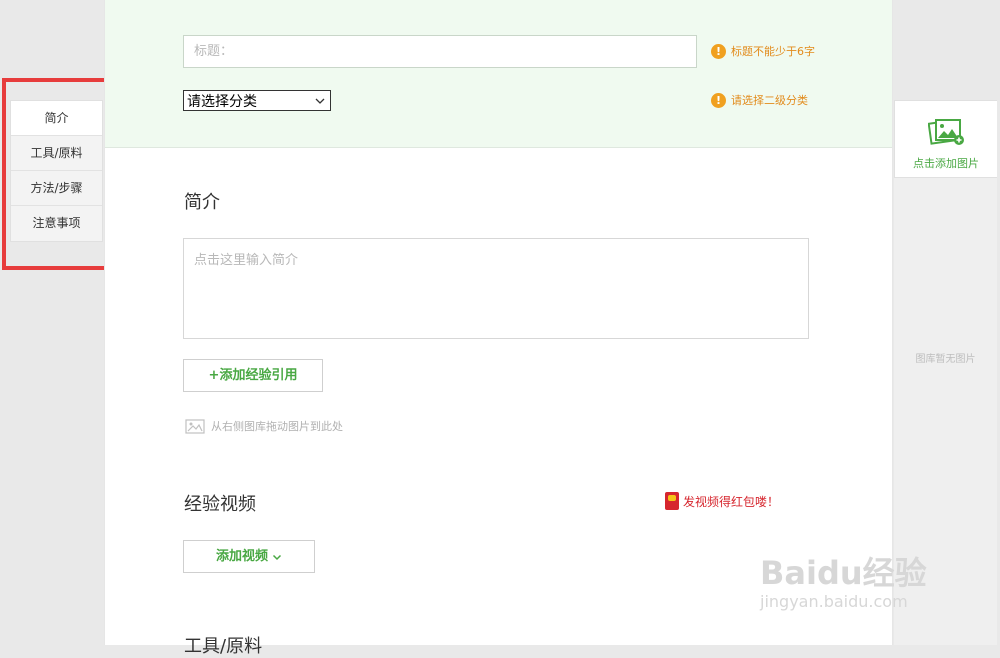 The width and height of the screenshot is (1000, 658). I want to click on image-icon, so click(195, 426).